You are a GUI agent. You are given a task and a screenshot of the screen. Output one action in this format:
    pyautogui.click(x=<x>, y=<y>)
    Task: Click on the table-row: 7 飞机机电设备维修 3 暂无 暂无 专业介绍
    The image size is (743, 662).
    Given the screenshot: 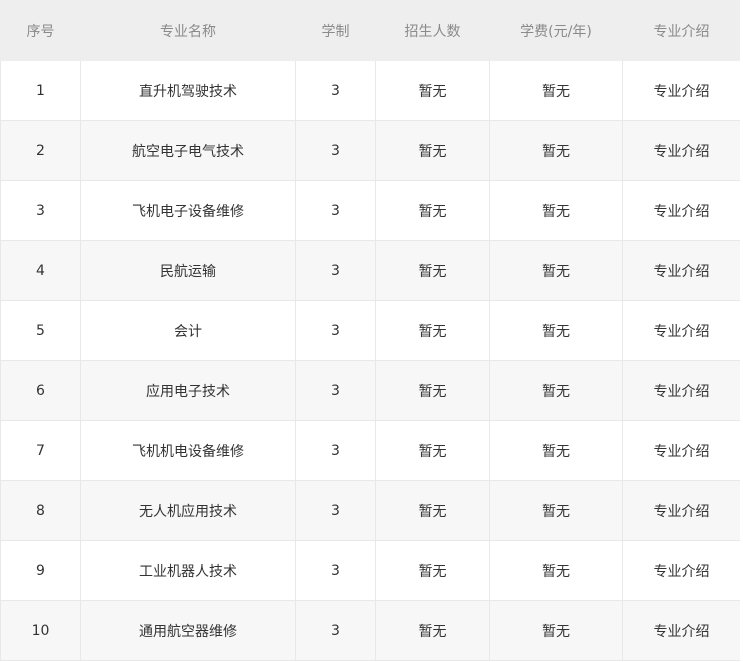 What is the action you would take?
    pyautogui.click(x=370, y=450)
    